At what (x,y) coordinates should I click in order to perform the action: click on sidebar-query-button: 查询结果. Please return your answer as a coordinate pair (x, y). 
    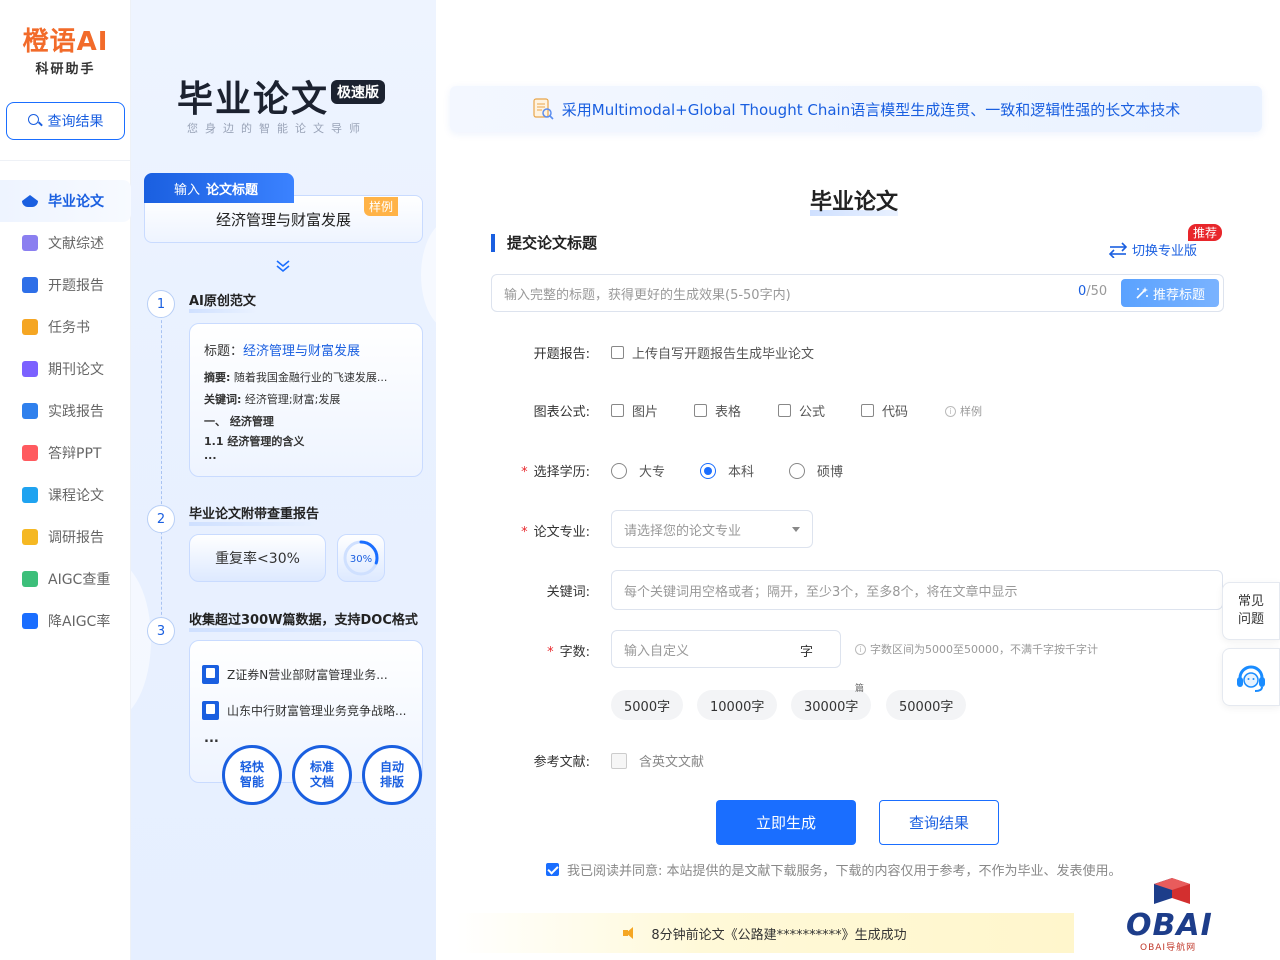
    Looking at the image, I should click on (65, 121).